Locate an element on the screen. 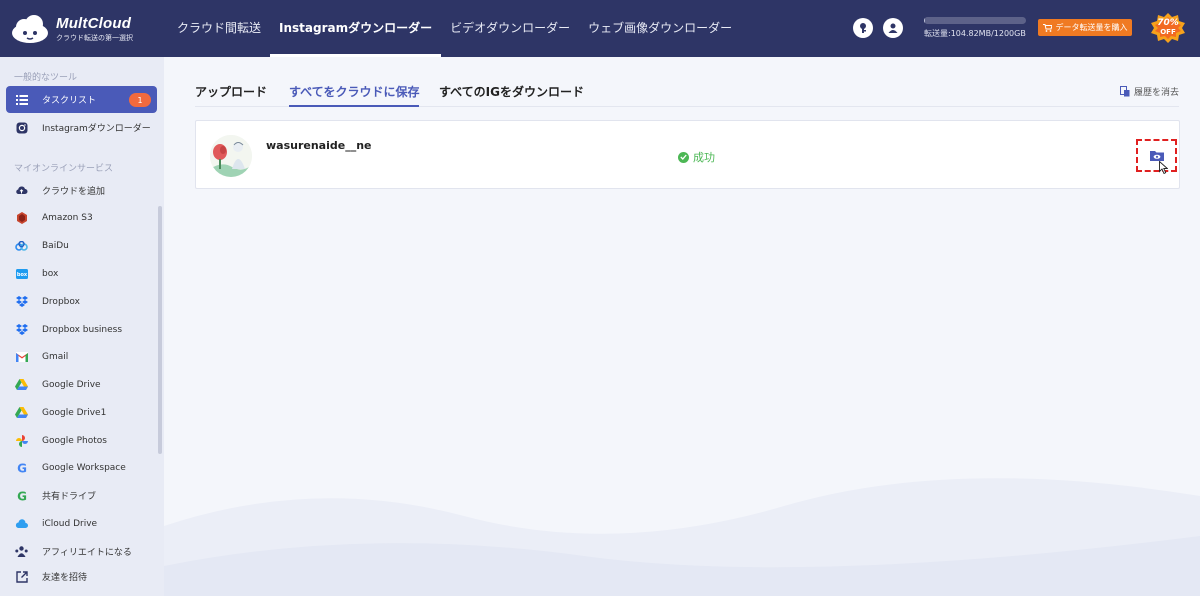 Image resolution: width=1200 pixels, height=596 pixels. mouse-cursor-icon is located at coordinates (1163, 167).